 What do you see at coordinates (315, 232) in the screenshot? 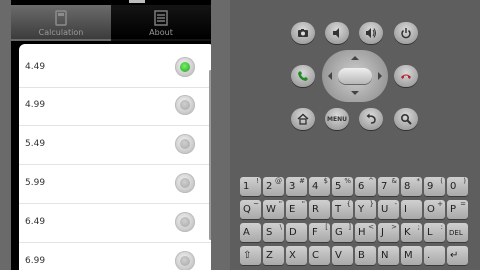
I see `key-label: F` at bounding box center [315, 232].